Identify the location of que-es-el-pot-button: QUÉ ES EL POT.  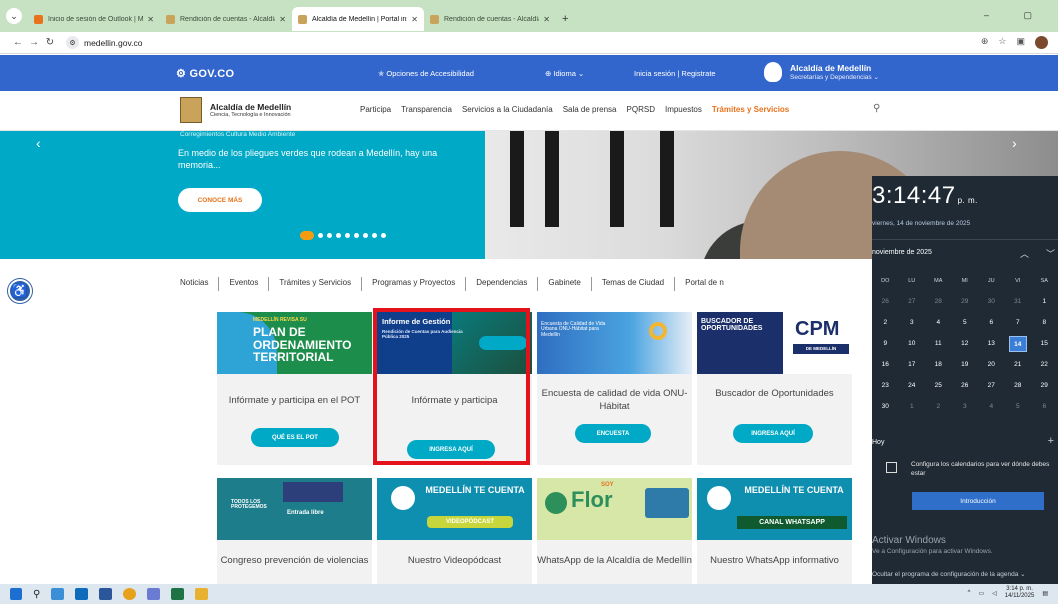
(295, 437).